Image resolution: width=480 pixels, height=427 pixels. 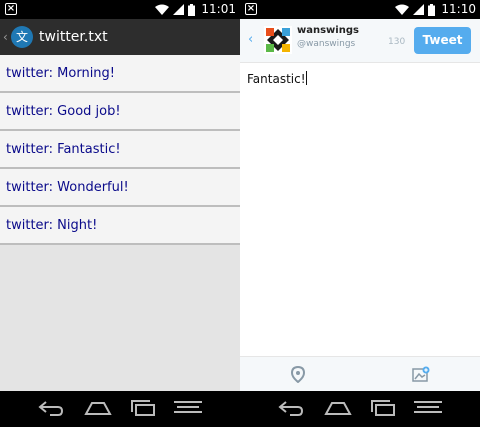 What do you see at coordinates (397, 42) in the screenshot?
I see `character-count: 130` at bounding box center [397, 42].